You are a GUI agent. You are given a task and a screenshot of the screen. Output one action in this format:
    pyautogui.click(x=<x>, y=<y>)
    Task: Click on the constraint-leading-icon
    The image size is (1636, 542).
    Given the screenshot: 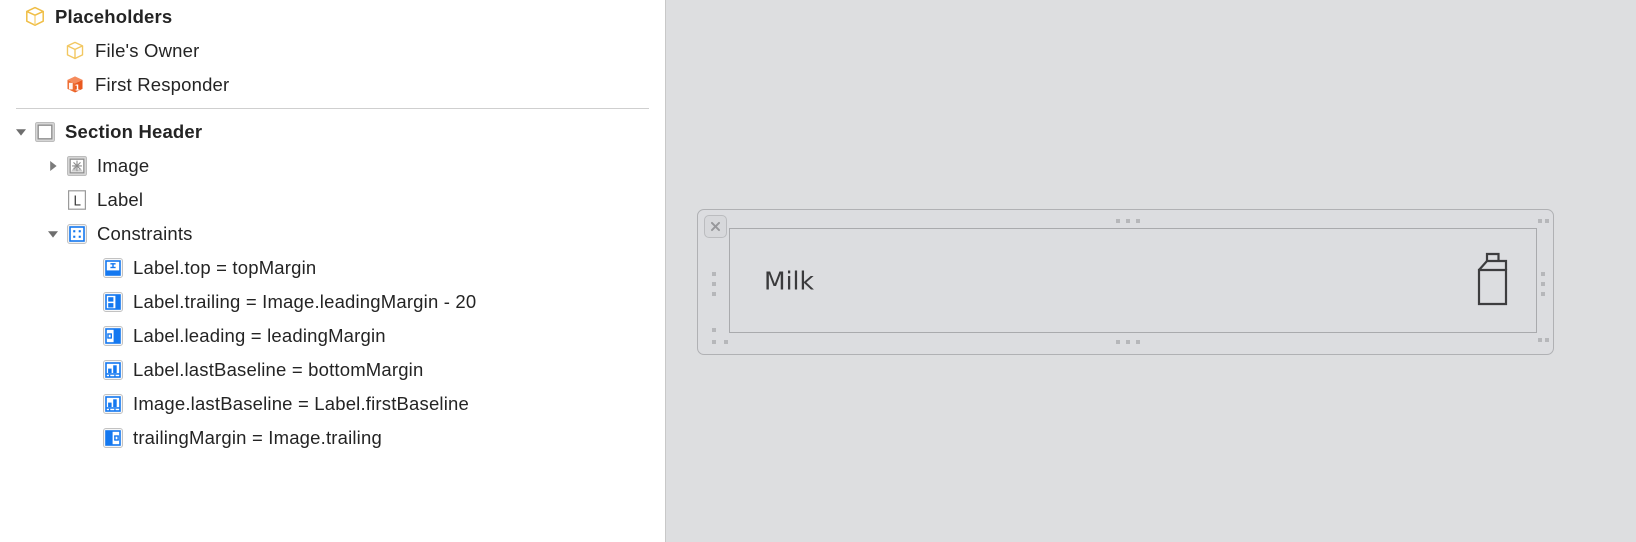 What is the action you would take?
    pyautogui.click(x=113, y=336)
    